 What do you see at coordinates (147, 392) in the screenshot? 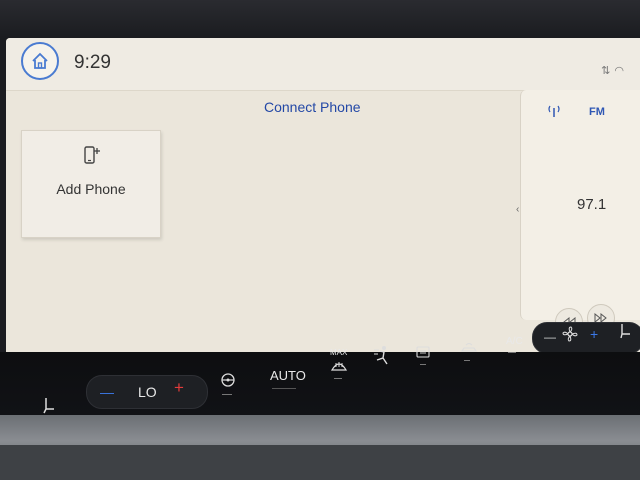
I see `temperature-value: LO` at bounding box center [147, 392].